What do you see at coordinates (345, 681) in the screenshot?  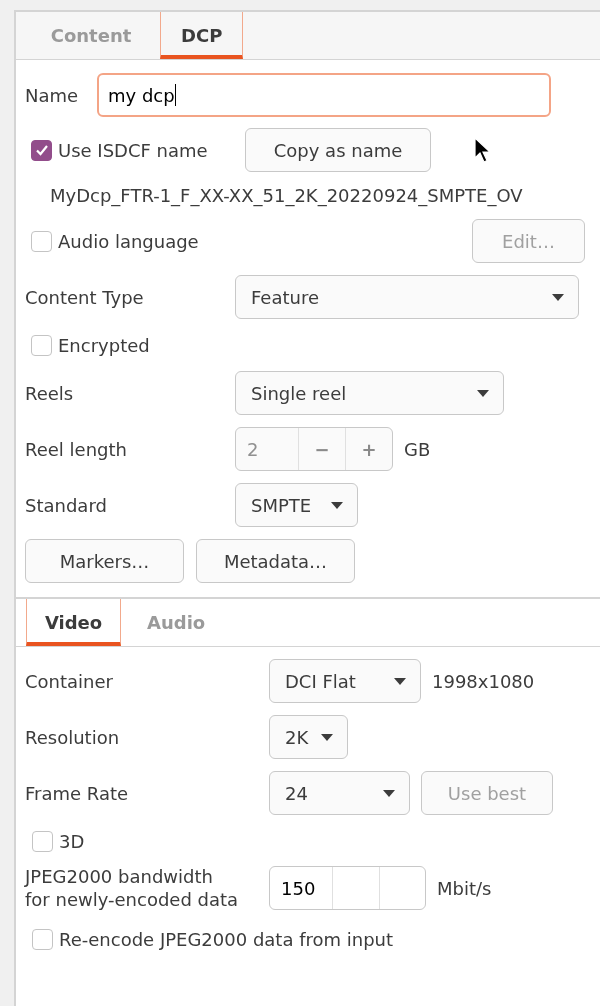 I see `dropdown: DCI Flat` at bounding box center [345, 681].